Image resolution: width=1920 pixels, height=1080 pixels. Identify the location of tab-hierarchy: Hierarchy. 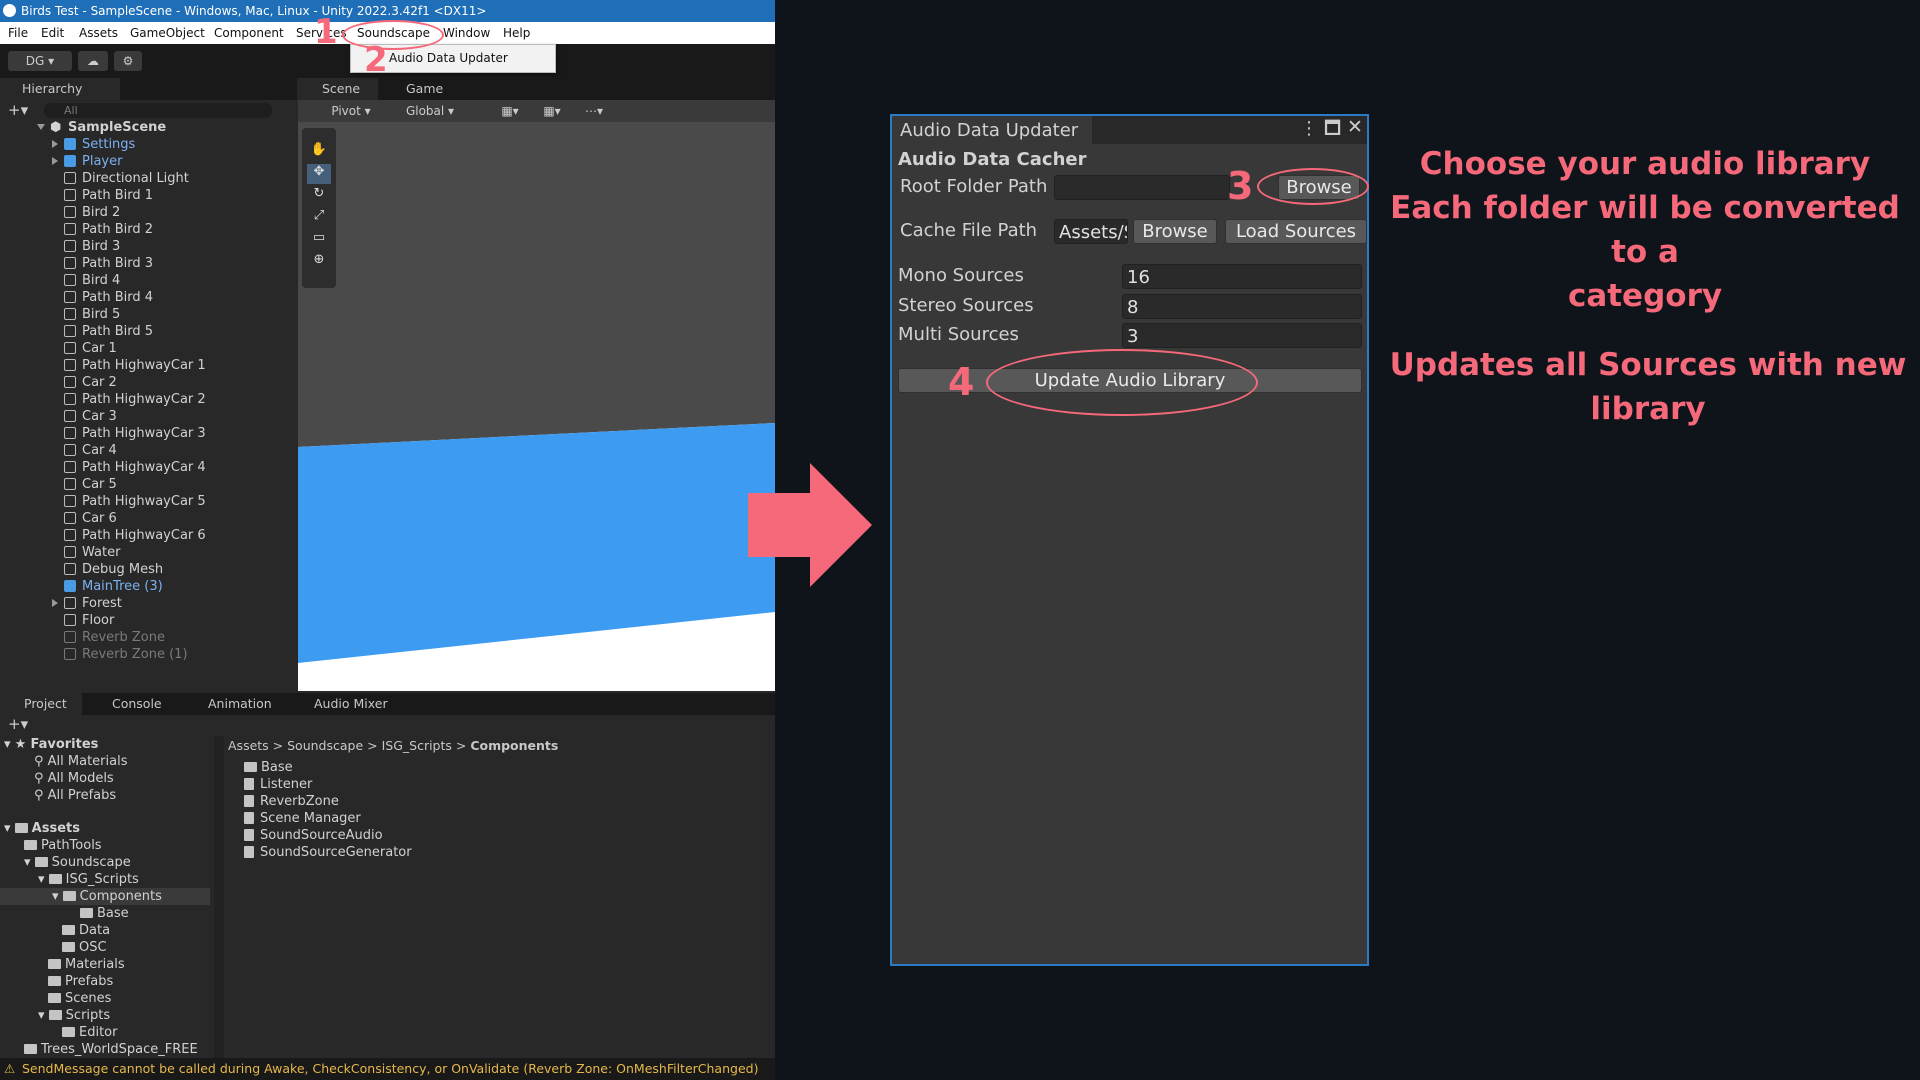
(60, 89).